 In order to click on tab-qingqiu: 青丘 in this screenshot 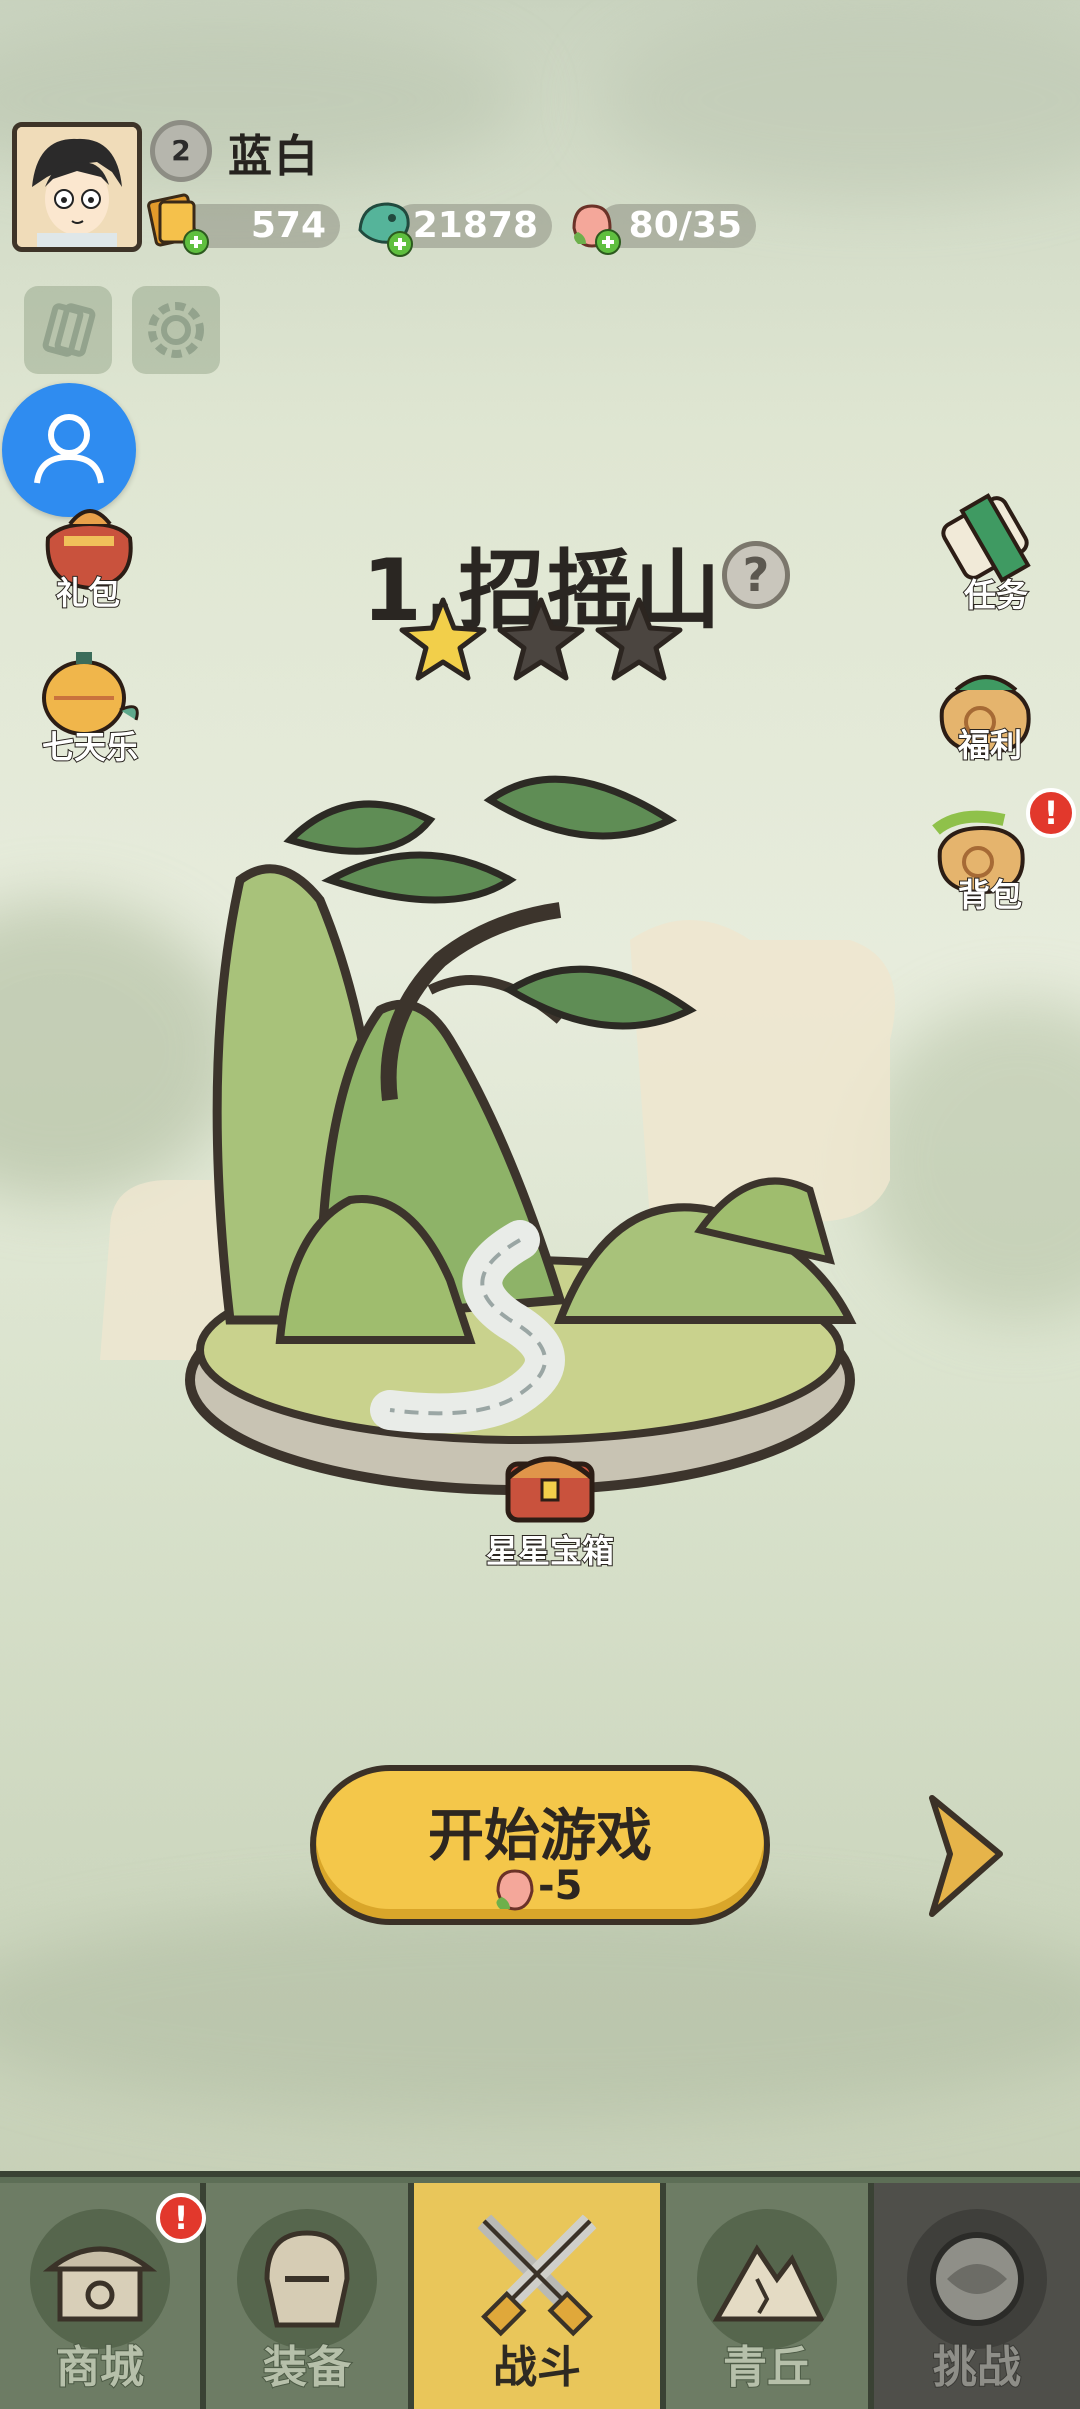, I will do `click(770, 2296)`.